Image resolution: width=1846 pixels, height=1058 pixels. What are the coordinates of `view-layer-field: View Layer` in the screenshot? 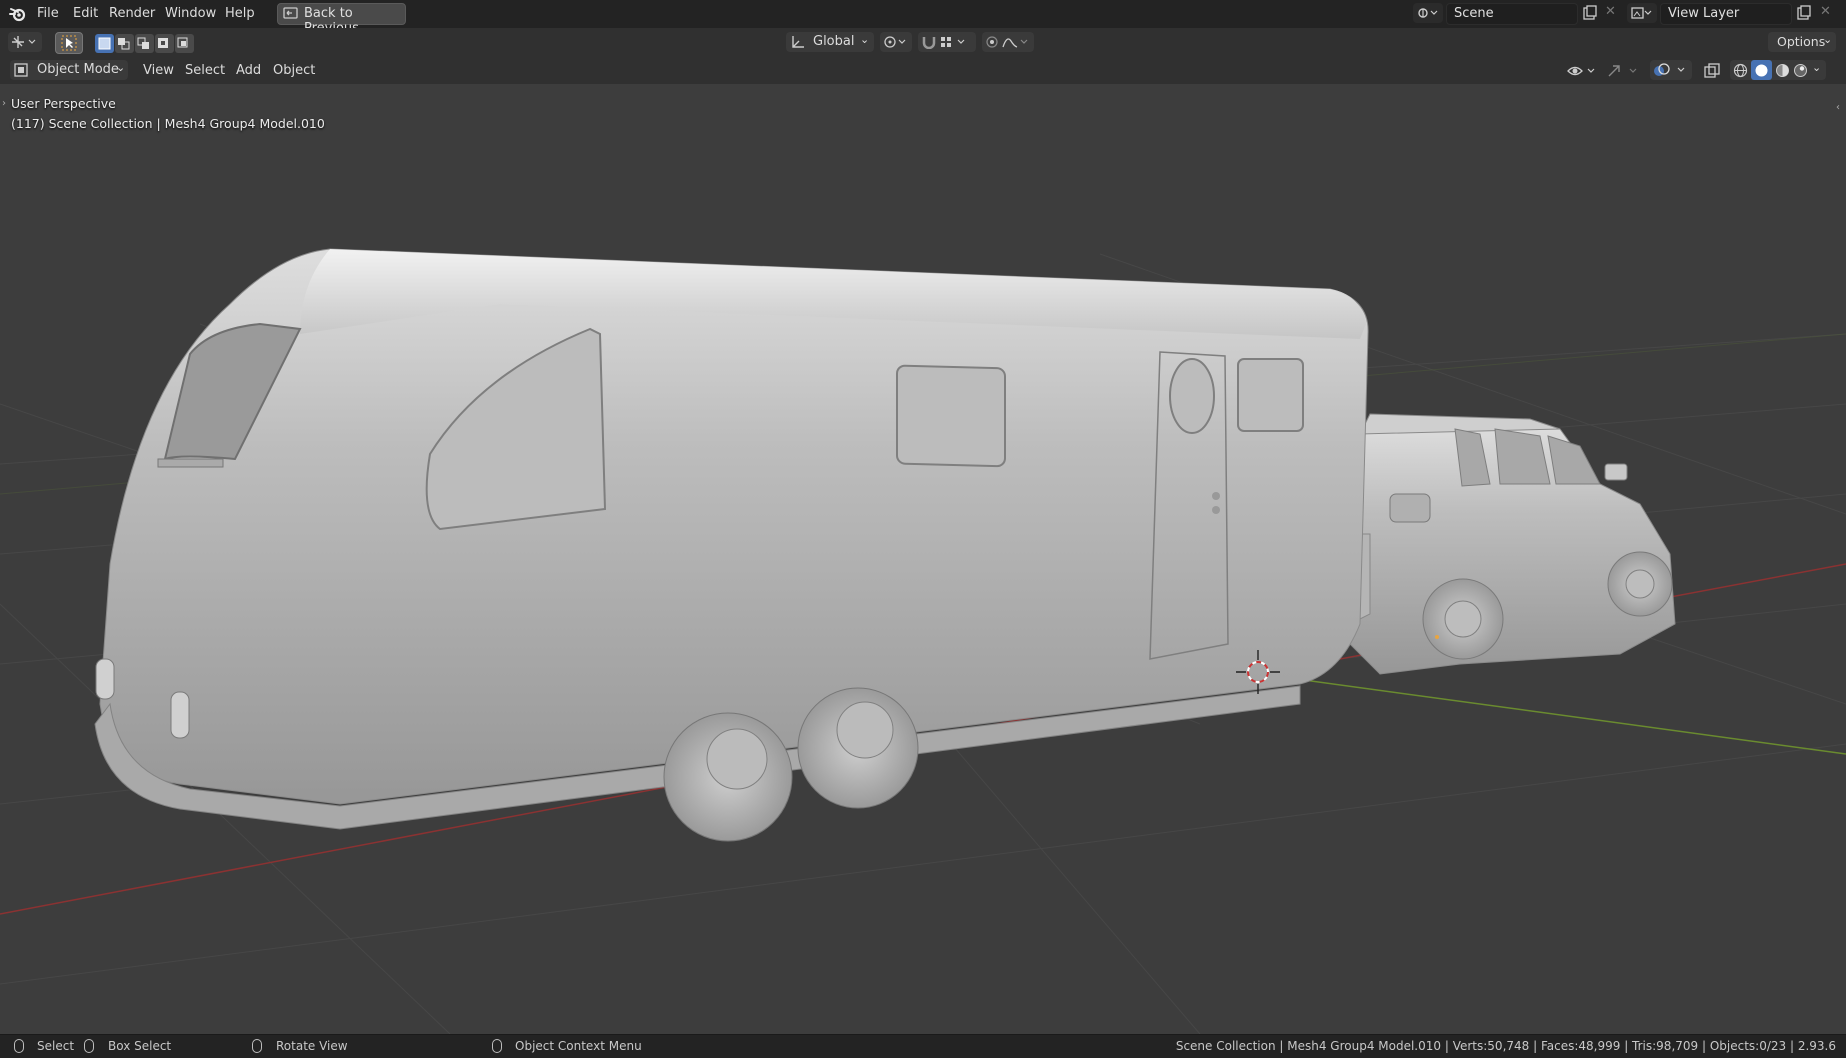 It's located at (1726, 14).